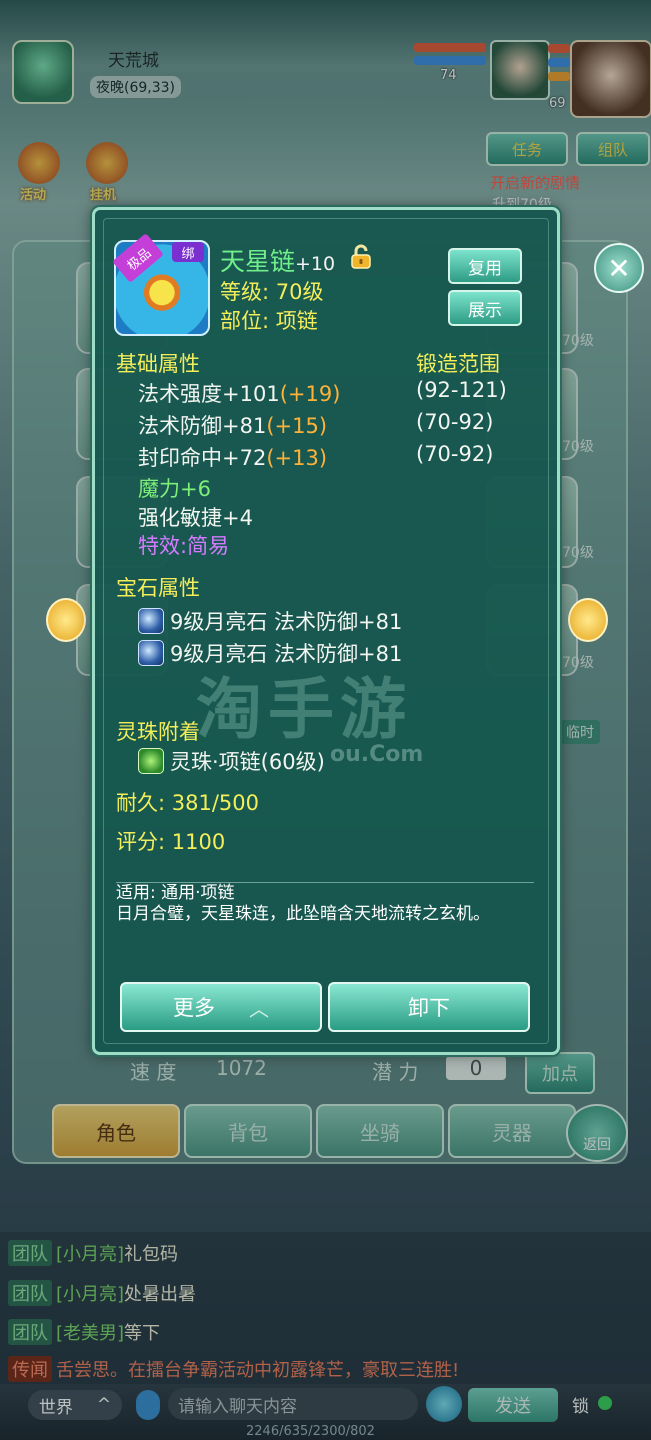 This screenshot has height=1440, width=651. I want to click on attr-line: 封印命中+72(+13), so click(232, 457).